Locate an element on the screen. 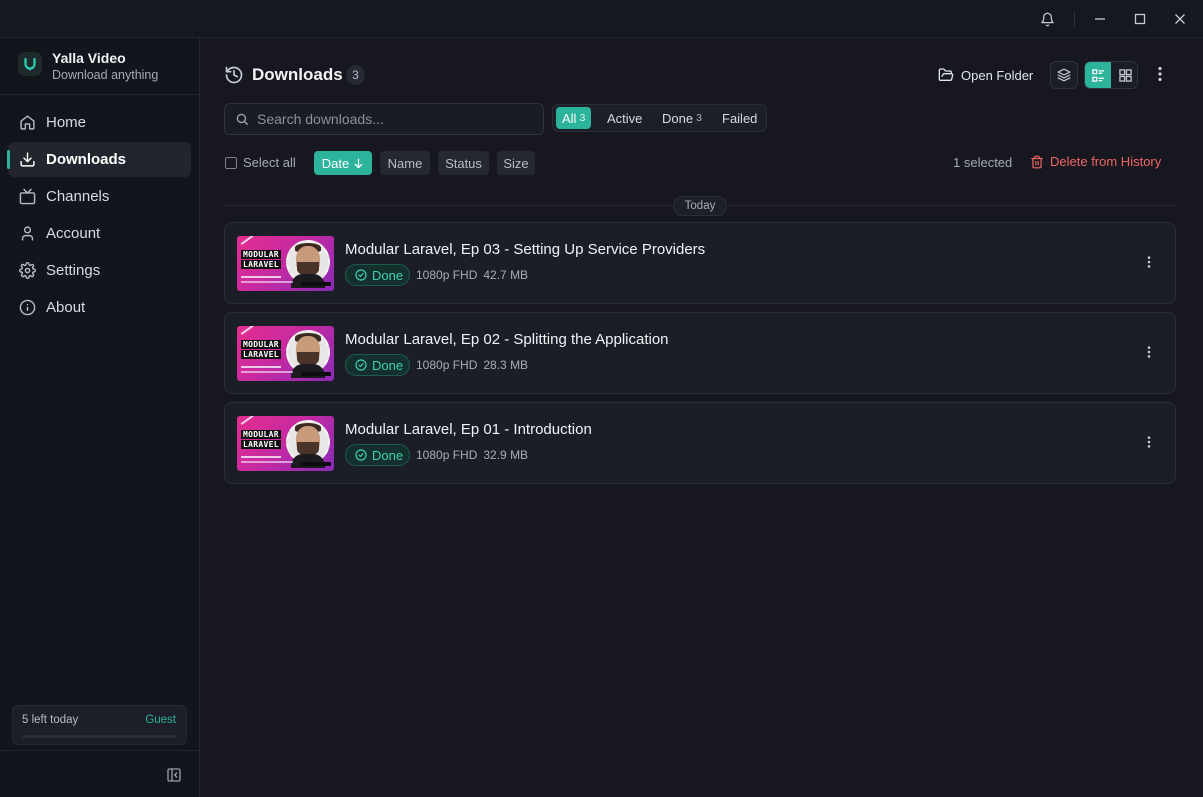 Image resolution: width=1203 pixels, height=797 pixels. layers-button is located at coordinates (1064, 75).